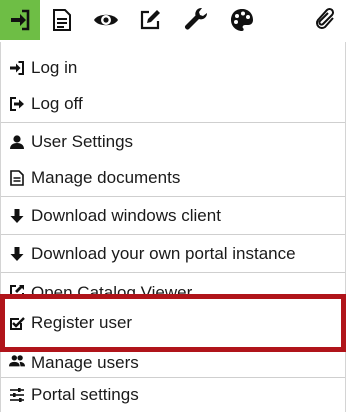  Describe the element at coordinates (17, 361) in the screenshot. I see `users-icon` at that location.